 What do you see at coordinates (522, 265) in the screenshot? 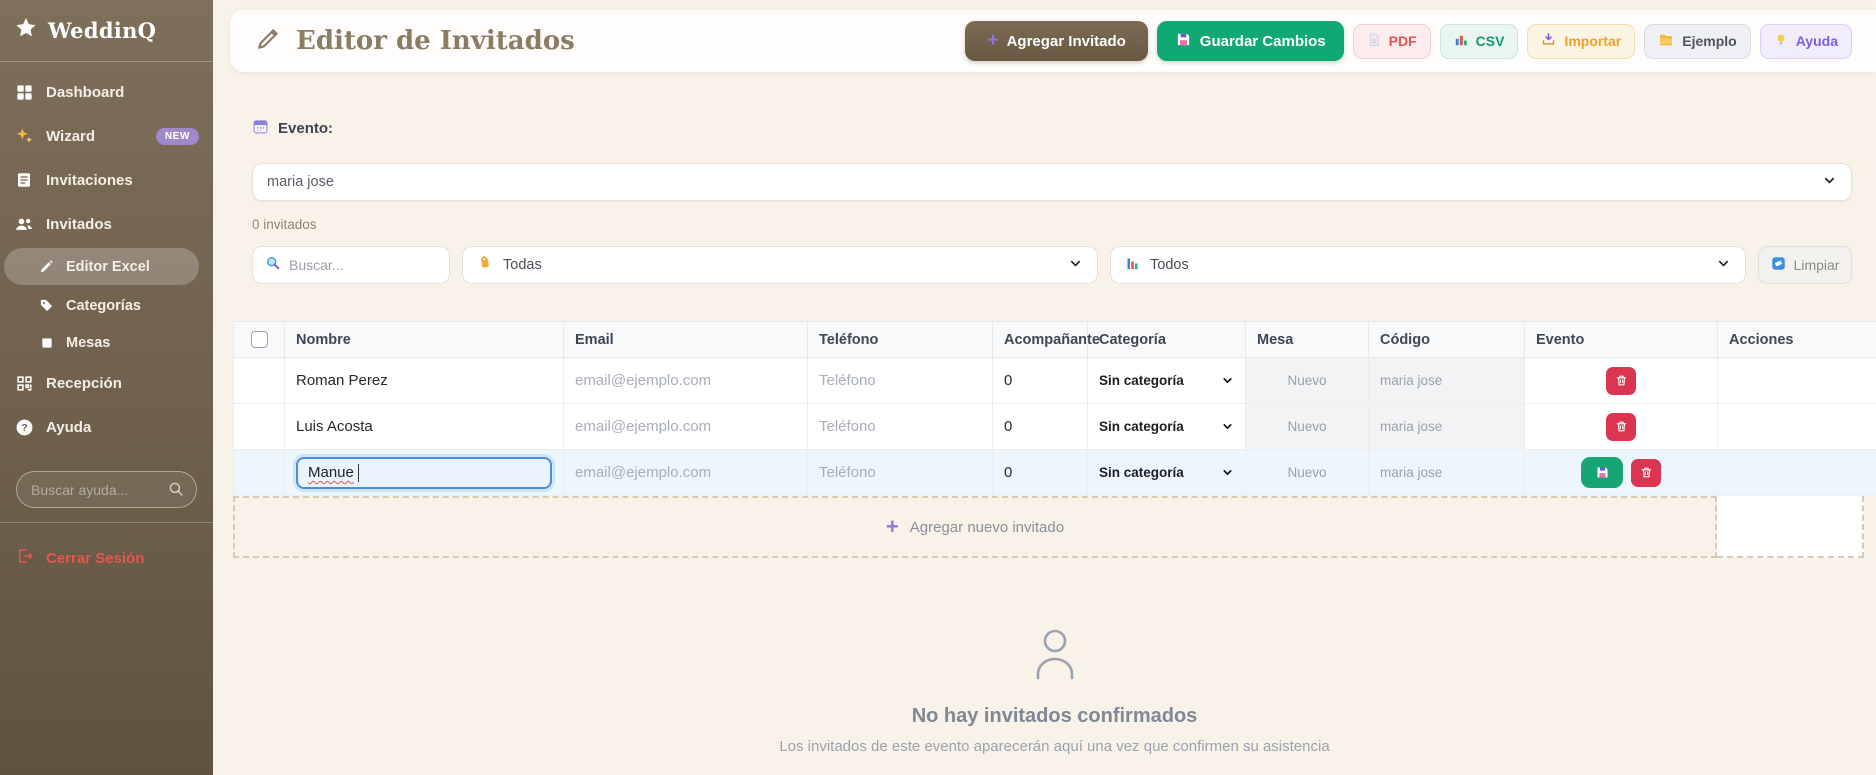
I see `category-filter-value: Todas` at bounding box center [522, 265].